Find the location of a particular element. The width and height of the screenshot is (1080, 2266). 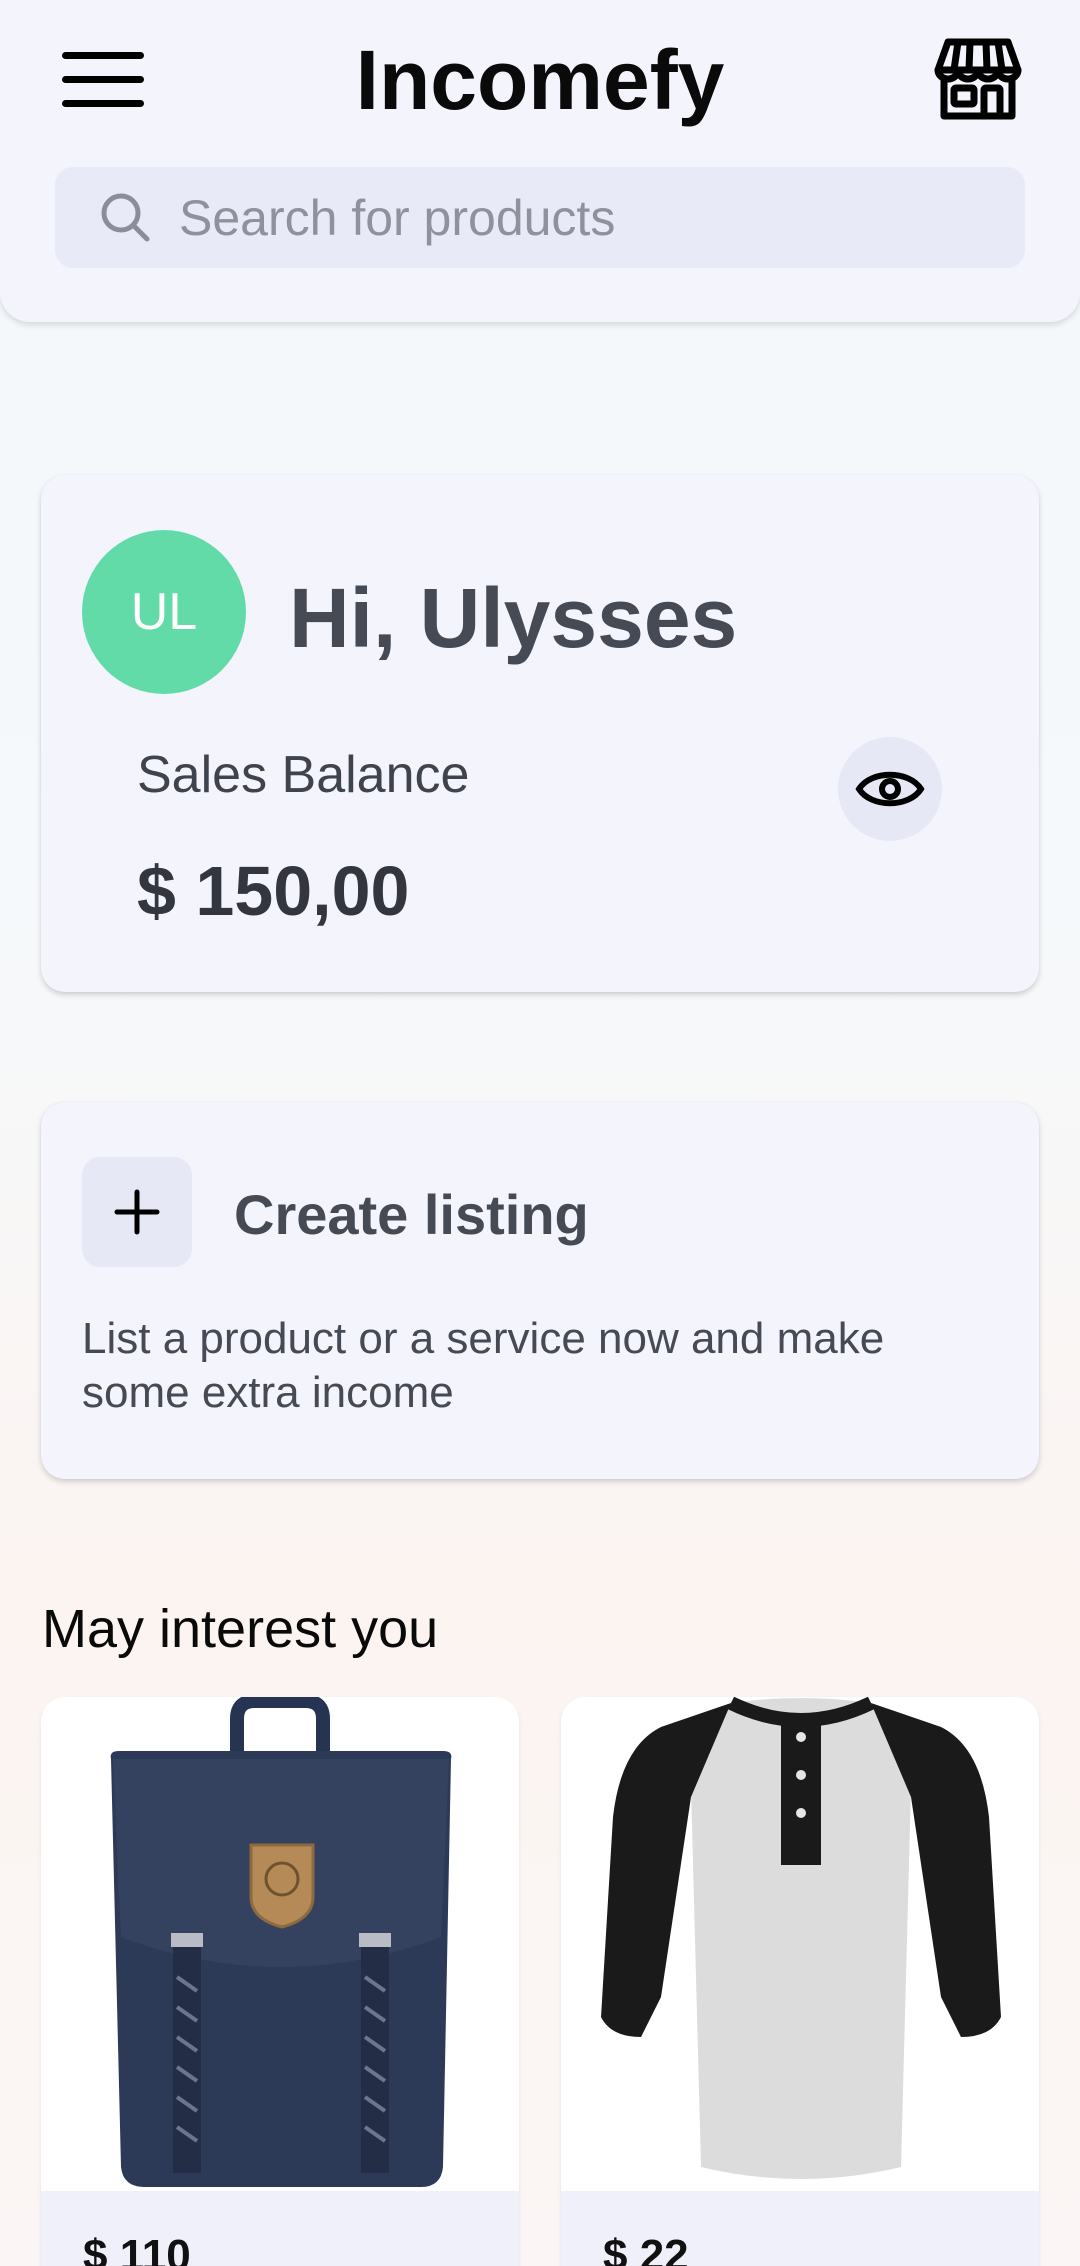

backpack-image is located at coordinates (280, 1944).